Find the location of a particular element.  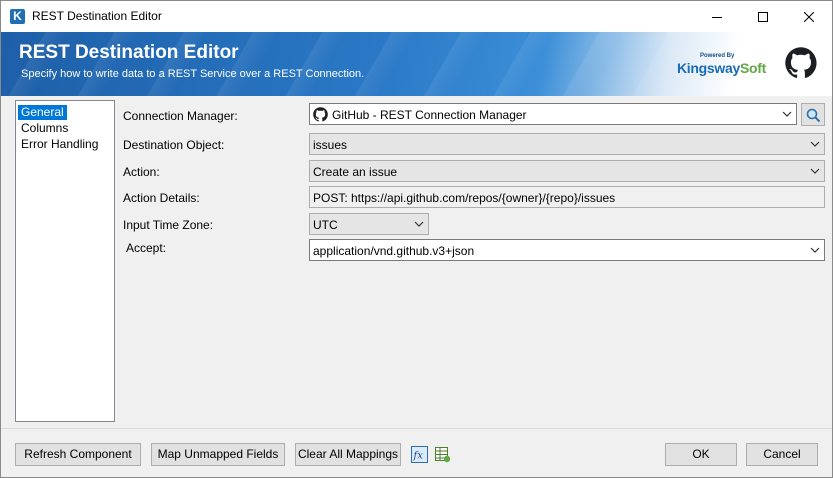

action-select: Create an issue is located at coordinates (567, 171).